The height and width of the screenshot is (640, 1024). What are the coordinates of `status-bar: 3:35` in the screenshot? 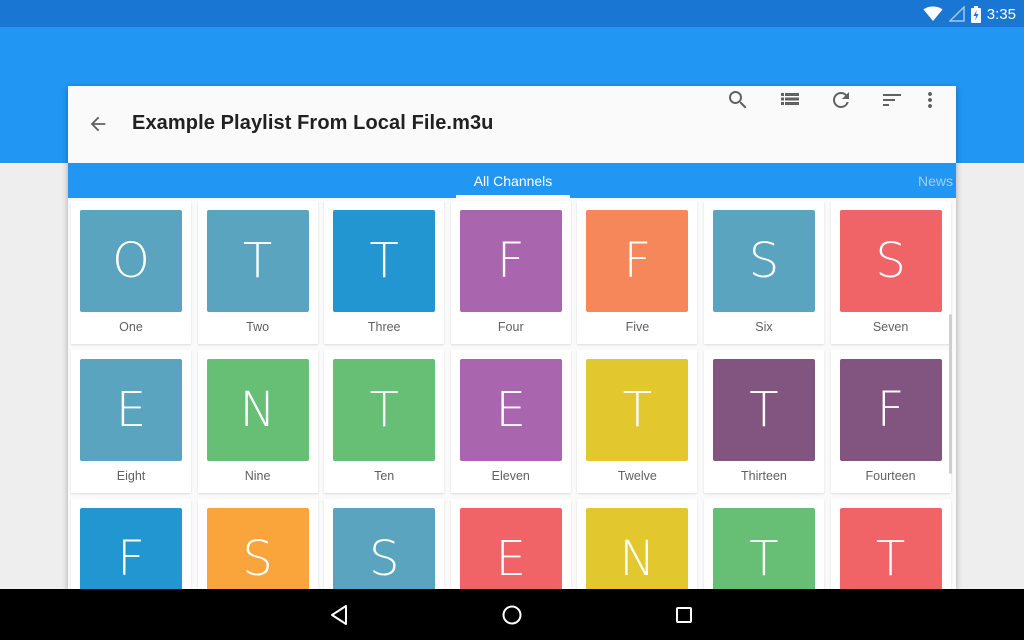 It's located at (512, 13).